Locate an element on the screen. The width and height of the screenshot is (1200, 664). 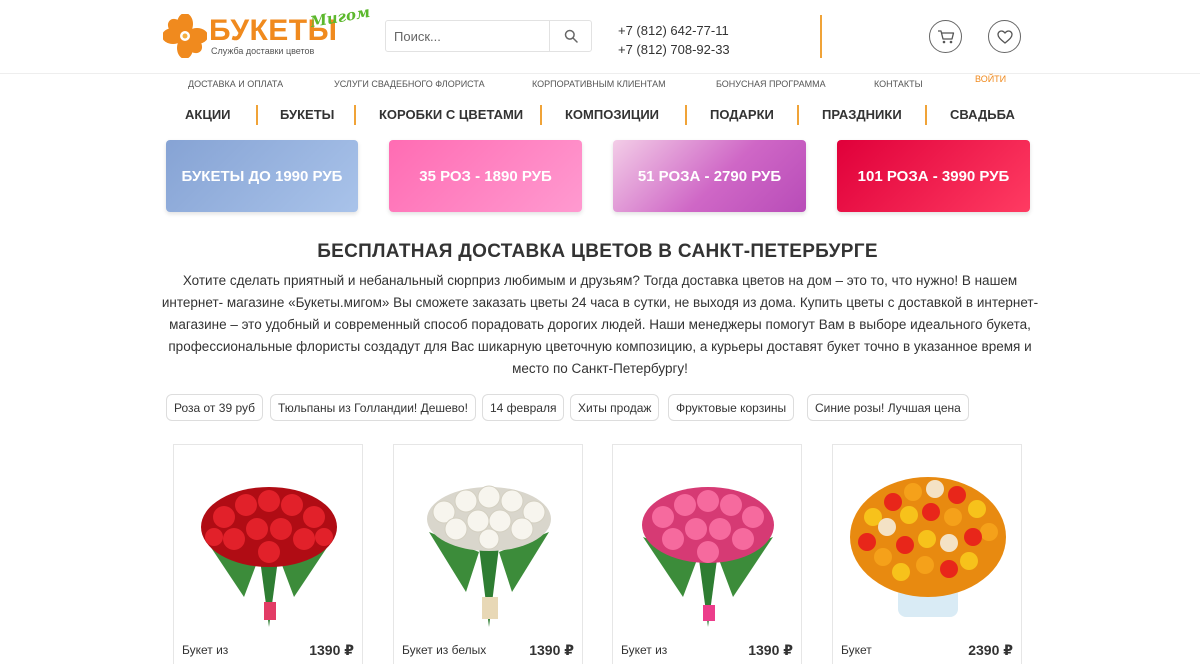
tag-chip: Хиты продаж is located at coordinates (615, 407).